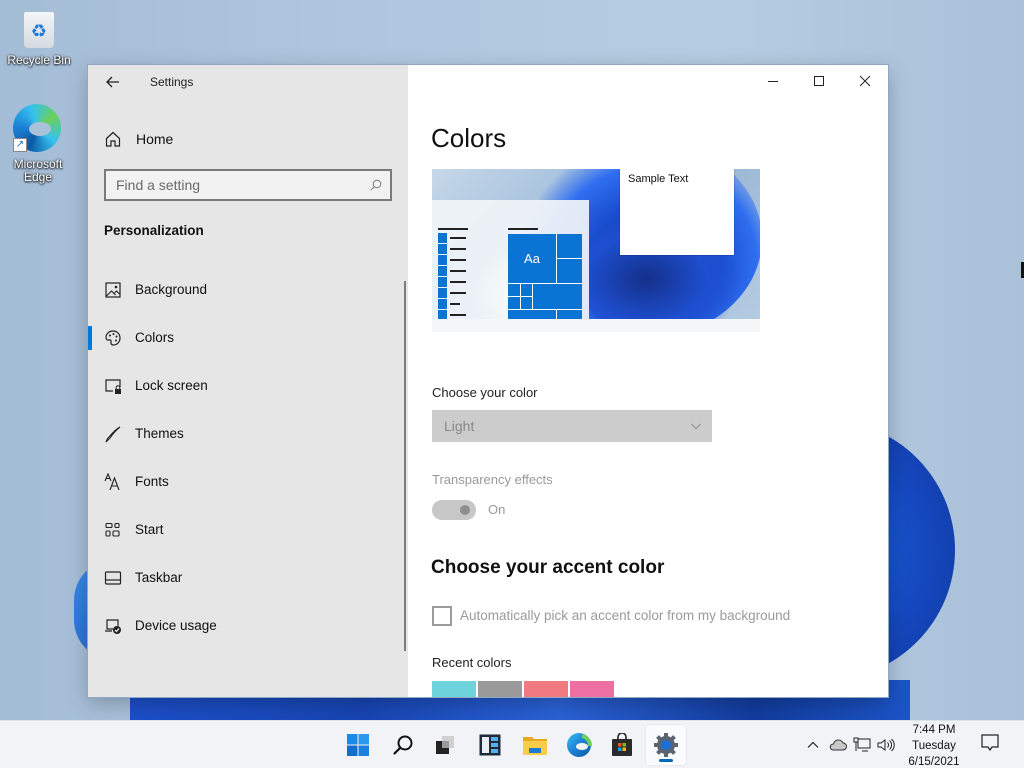 This screenshot has height=768, width=1024. I want to click on auto-pick-accent-checkbox, so click(442, 616).